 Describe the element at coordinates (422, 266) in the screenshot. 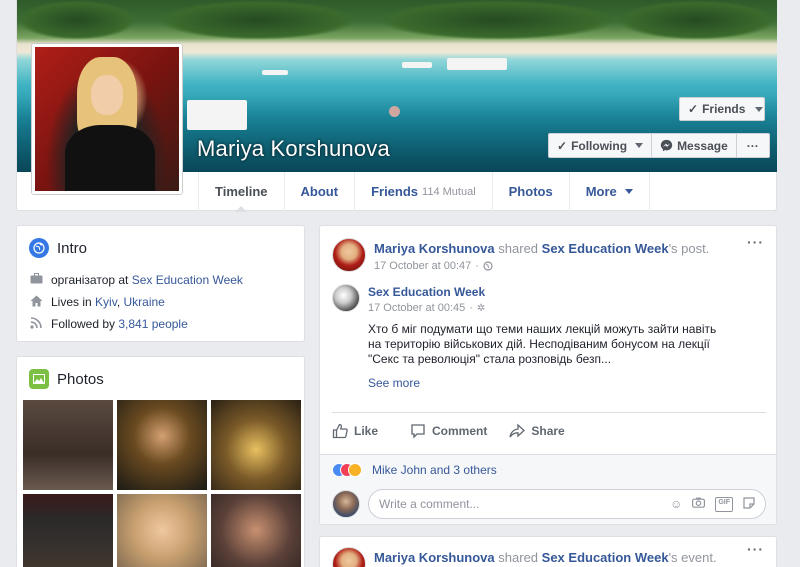

I see `post-timestamp: 17 October at 00:47` at that location.